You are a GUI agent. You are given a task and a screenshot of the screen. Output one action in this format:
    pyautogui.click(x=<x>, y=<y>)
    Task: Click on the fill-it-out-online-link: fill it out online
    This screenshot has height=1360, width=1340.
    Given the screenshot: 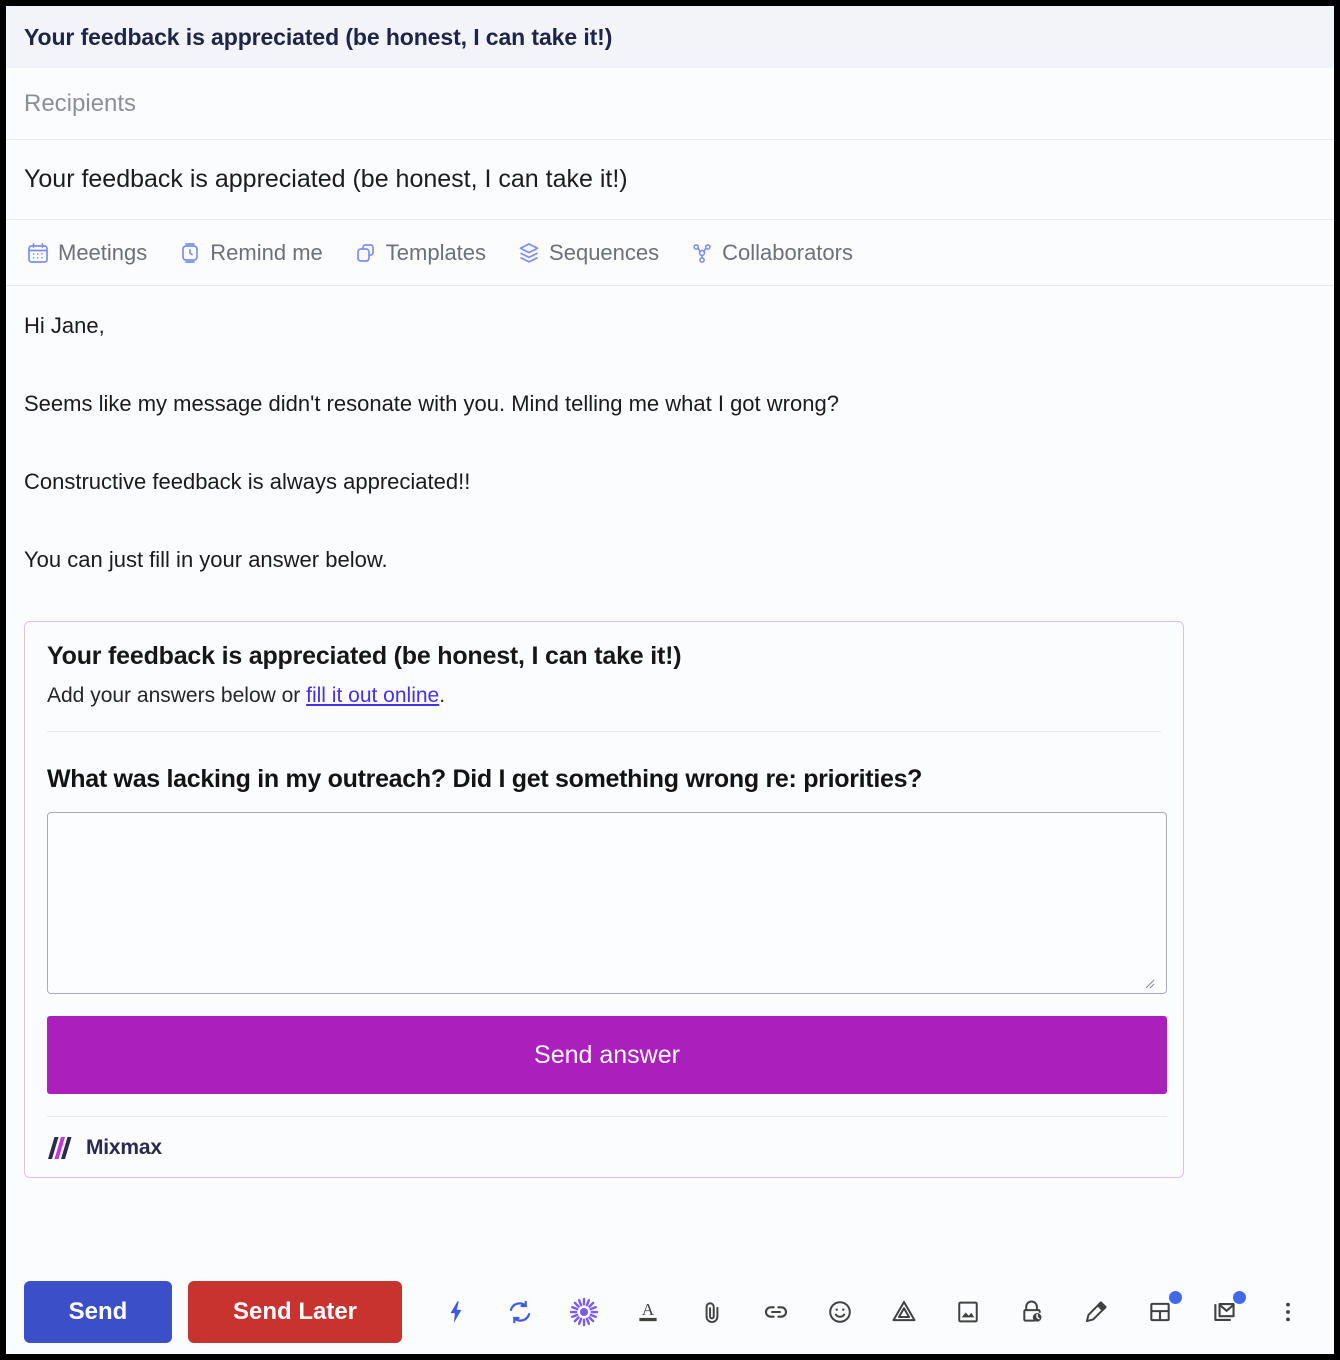 What is the action you would take?
    pyautogui.click(x=372, y=695)
    